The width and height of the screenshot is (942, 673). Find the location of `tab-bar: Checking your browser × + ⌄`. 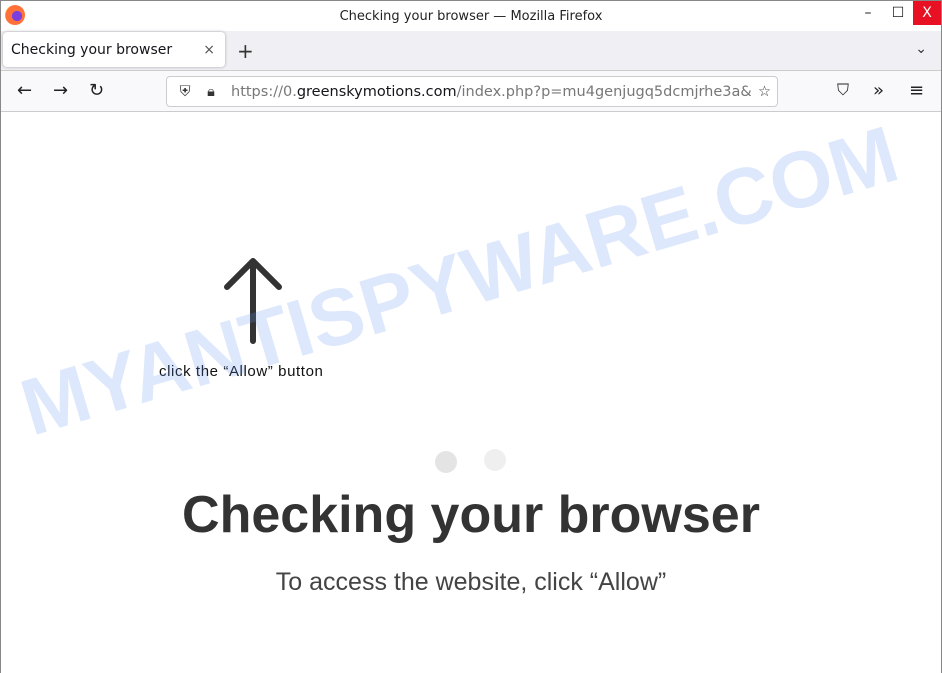

tab-bar: Checking your browser × + ⌄ is located at coordinates (471, 51).